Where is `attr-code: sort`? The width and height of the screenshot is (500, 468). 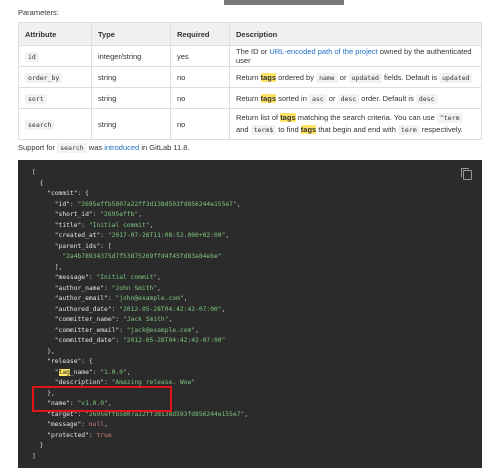
attr-code: sort is located at coordinates (36, 98).